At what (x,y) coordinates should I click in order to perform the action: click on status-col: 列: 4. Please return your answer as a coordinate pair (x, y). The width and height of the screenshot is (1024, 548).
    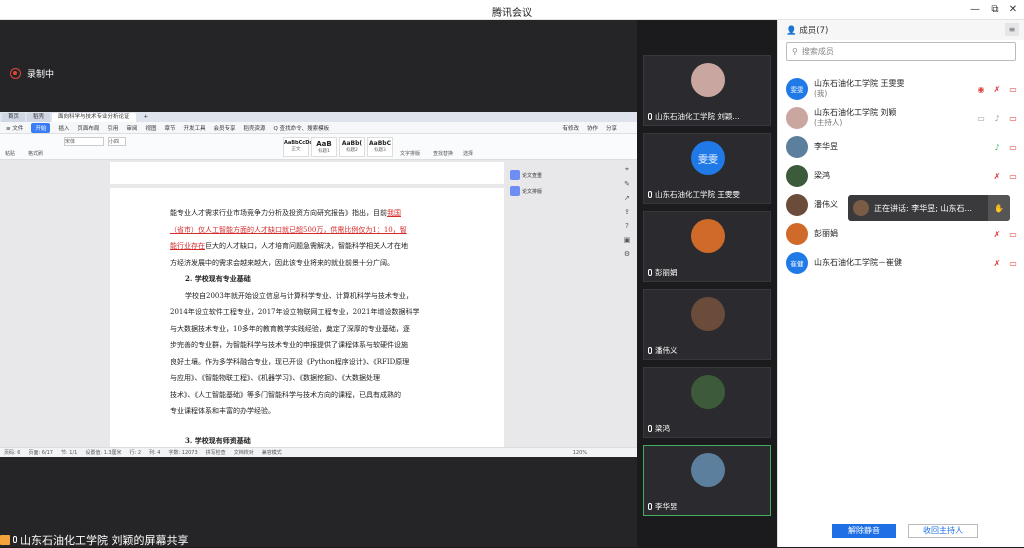
    Looking at the image, I should click on (155, 453).